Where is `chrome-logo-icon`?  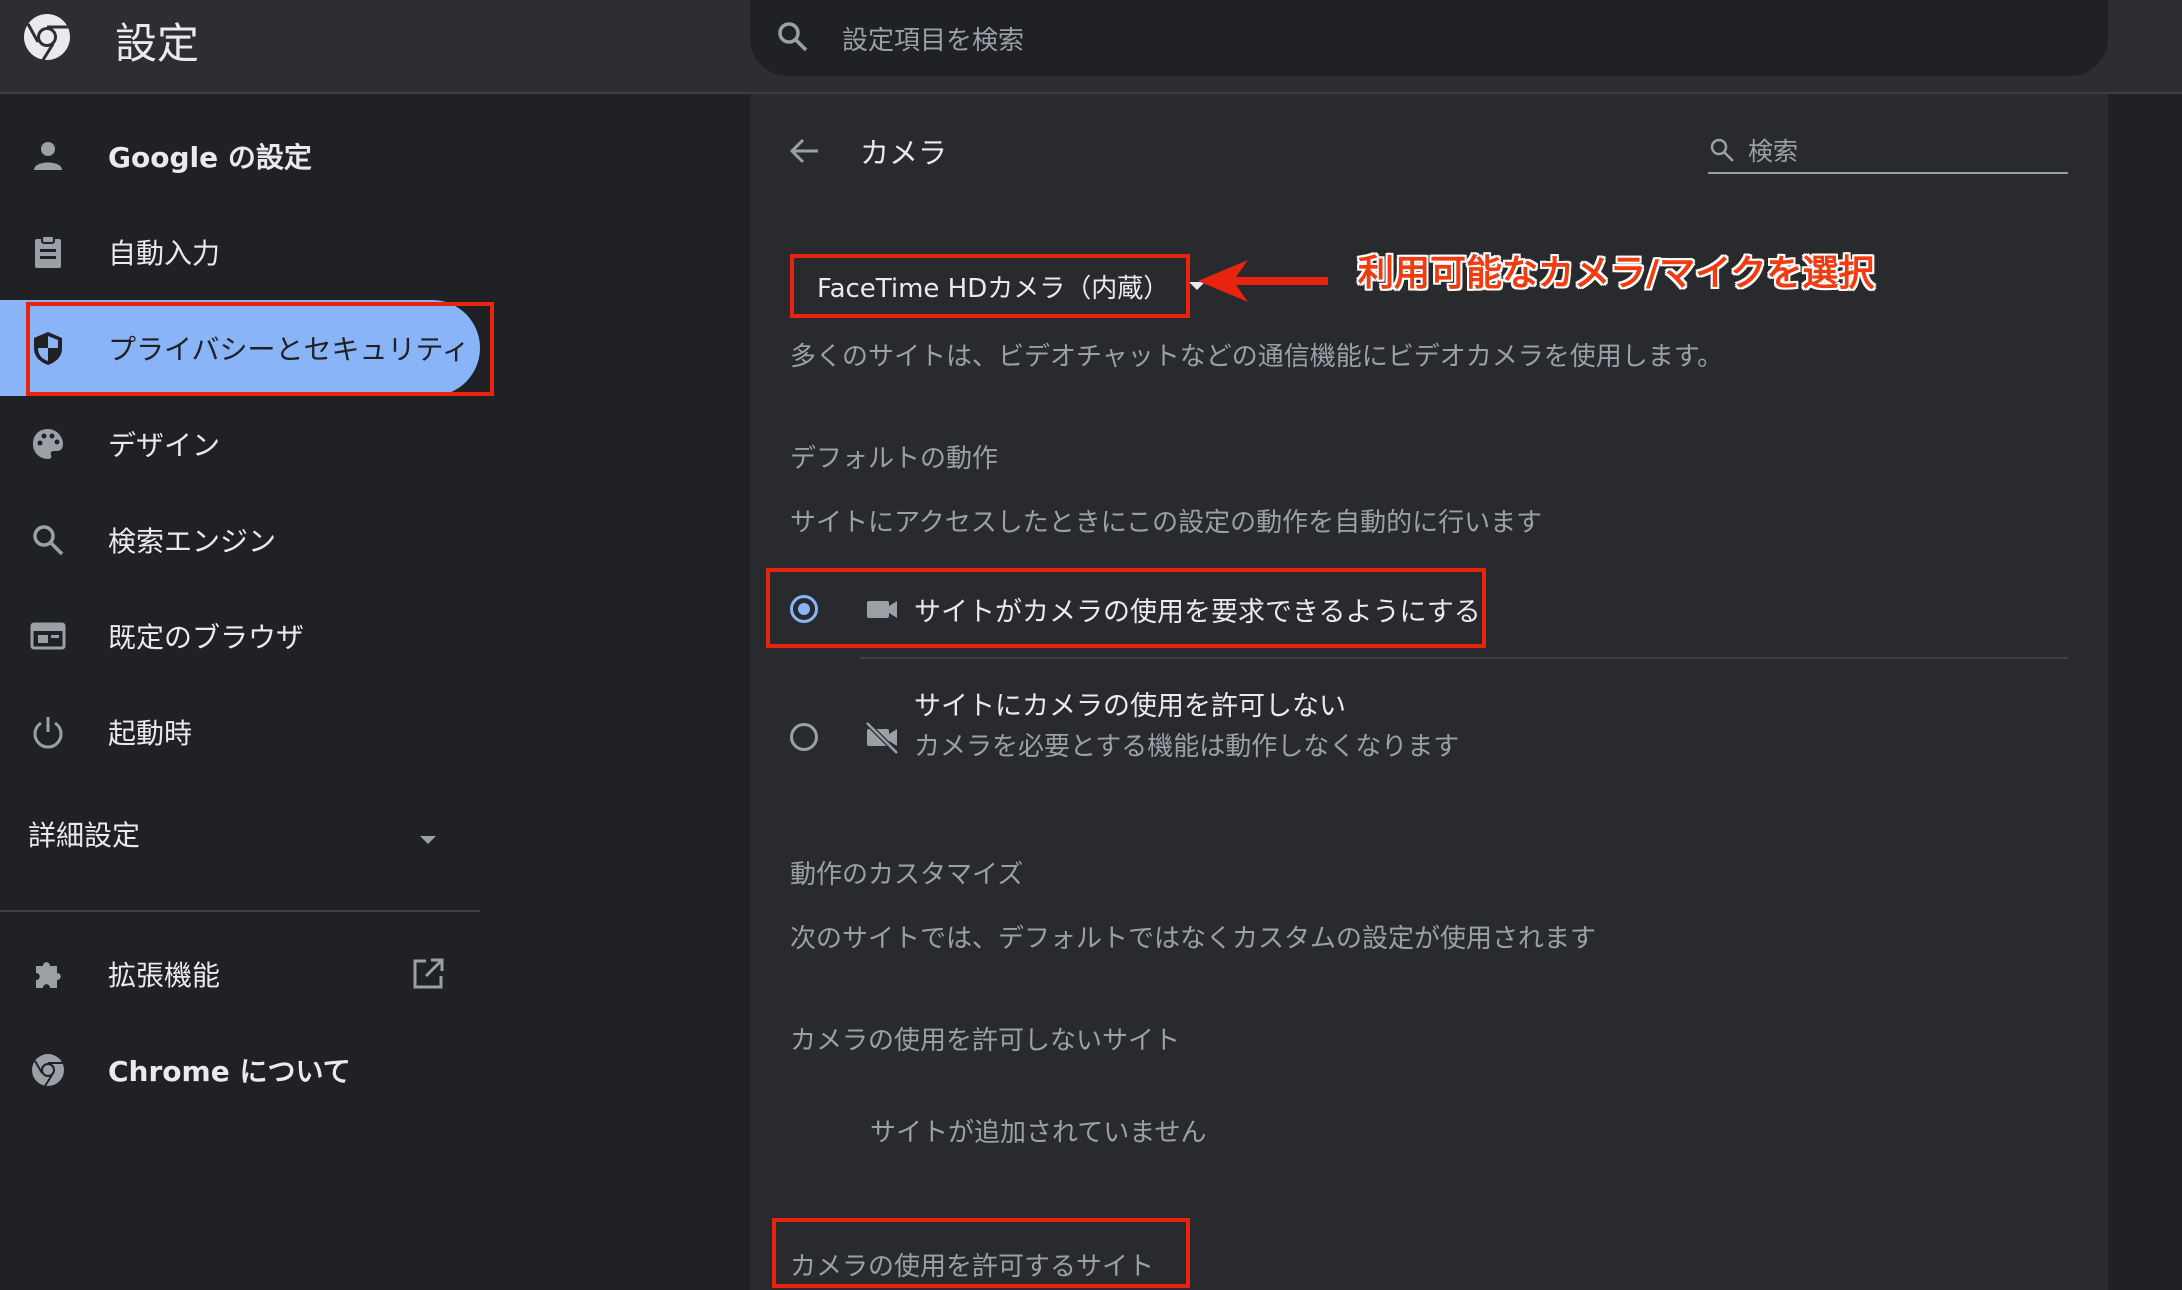
chrome-logo-icon is located at coordinates (47, 37).